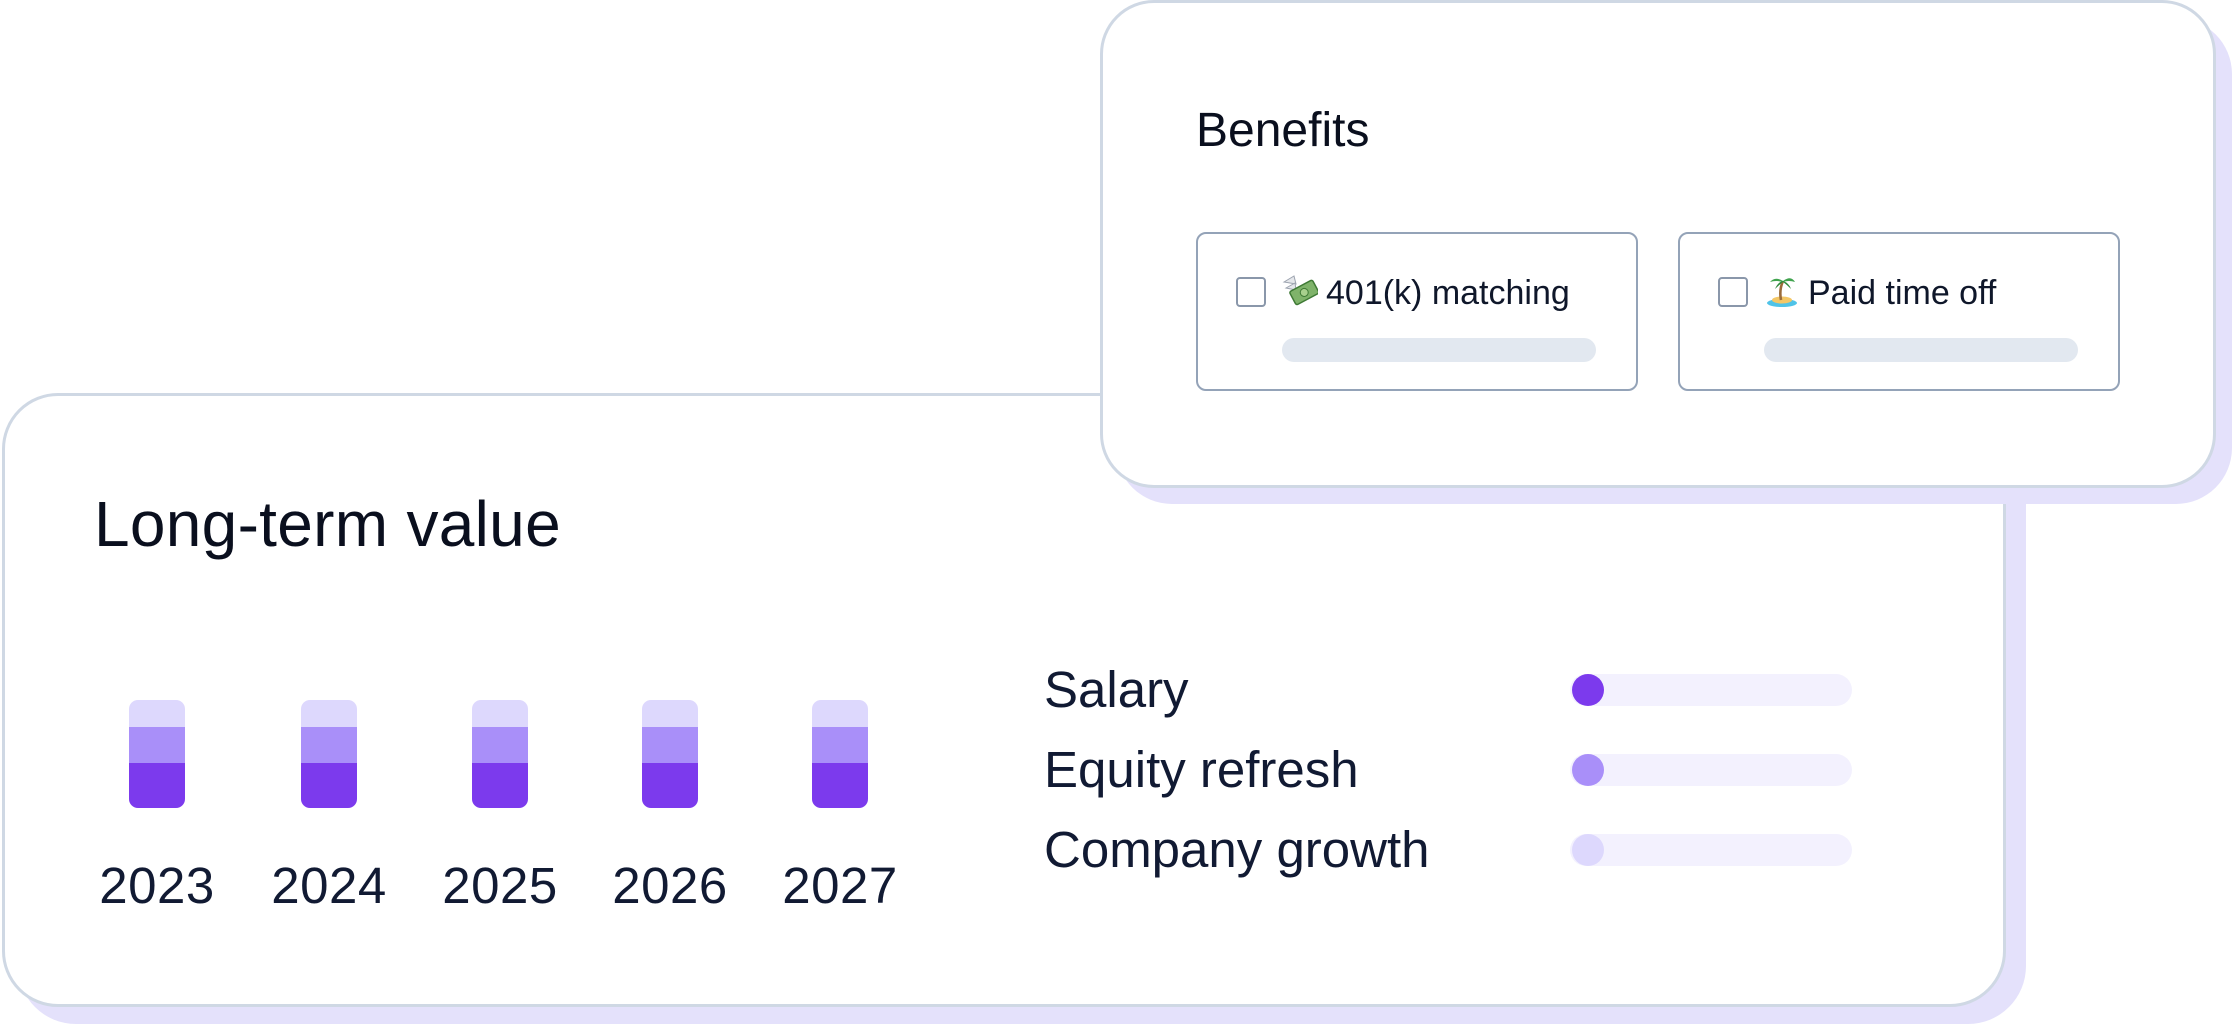 The image size is (2232, 1028). I want to click on benefit-option-401k: 401(k) matching, so click(1417, 311).